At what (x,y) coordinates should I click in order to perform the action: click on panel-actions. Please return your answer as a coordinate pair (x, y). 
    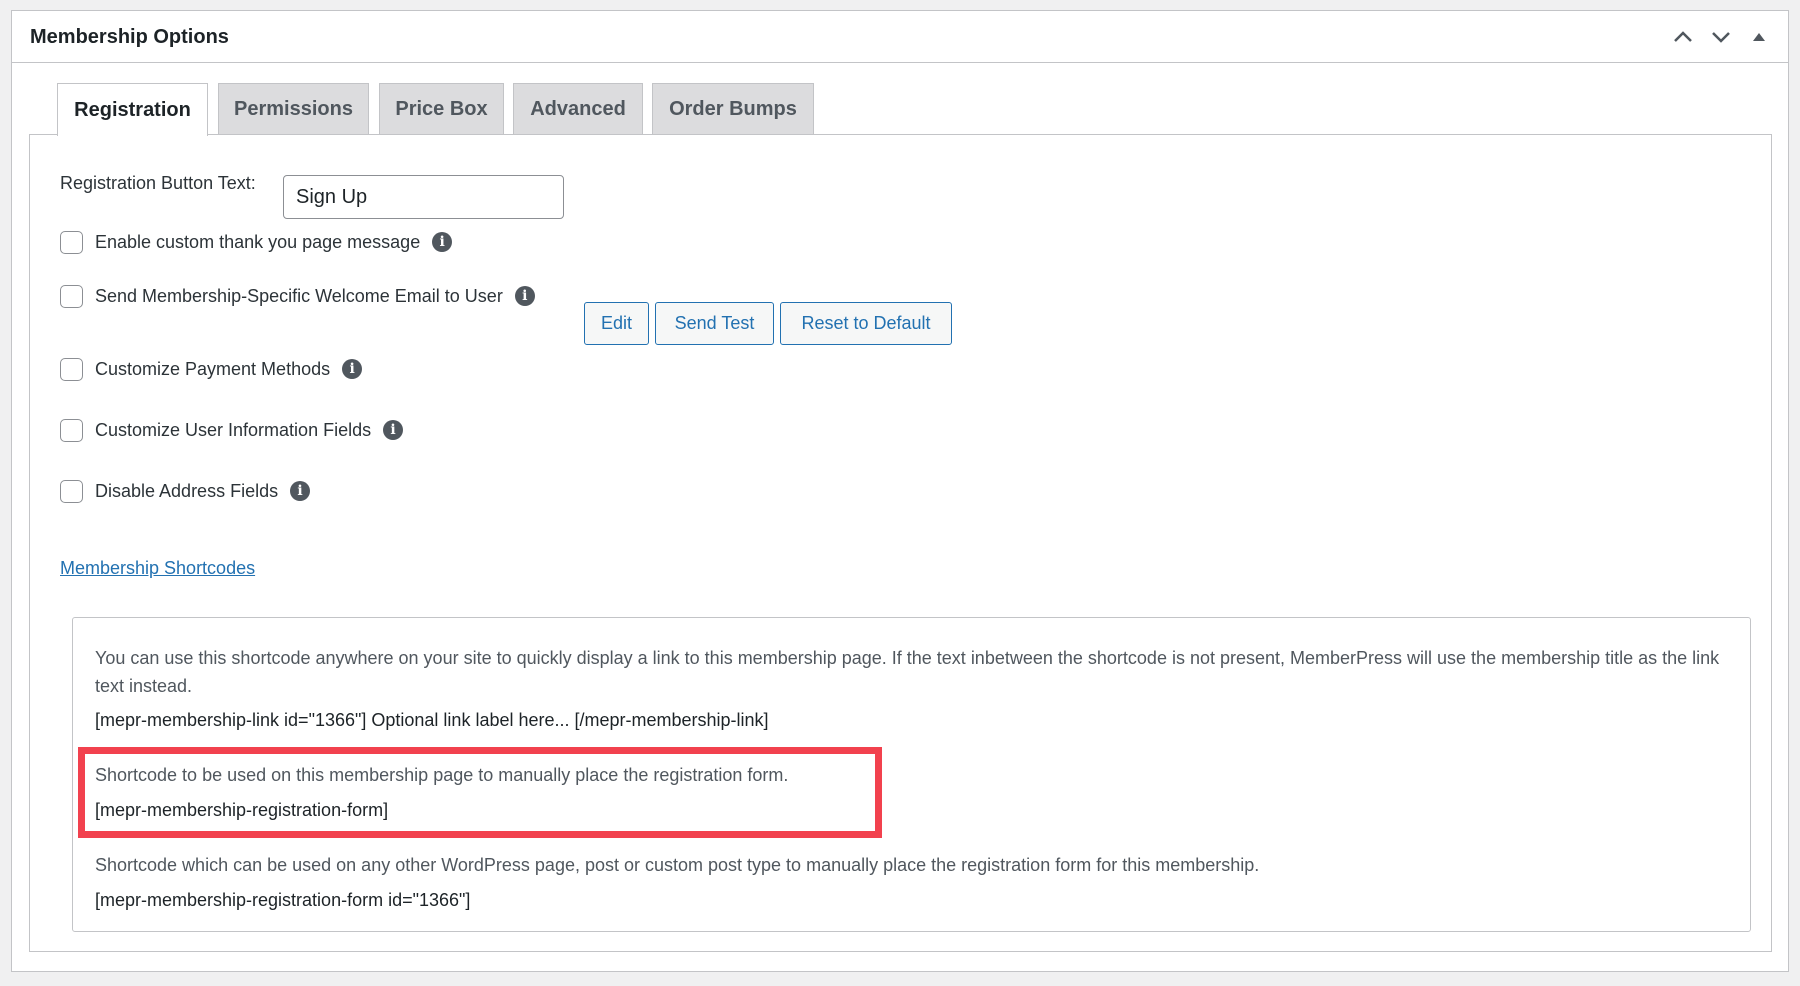
    Looking at the image, I should click on (1721, 37).